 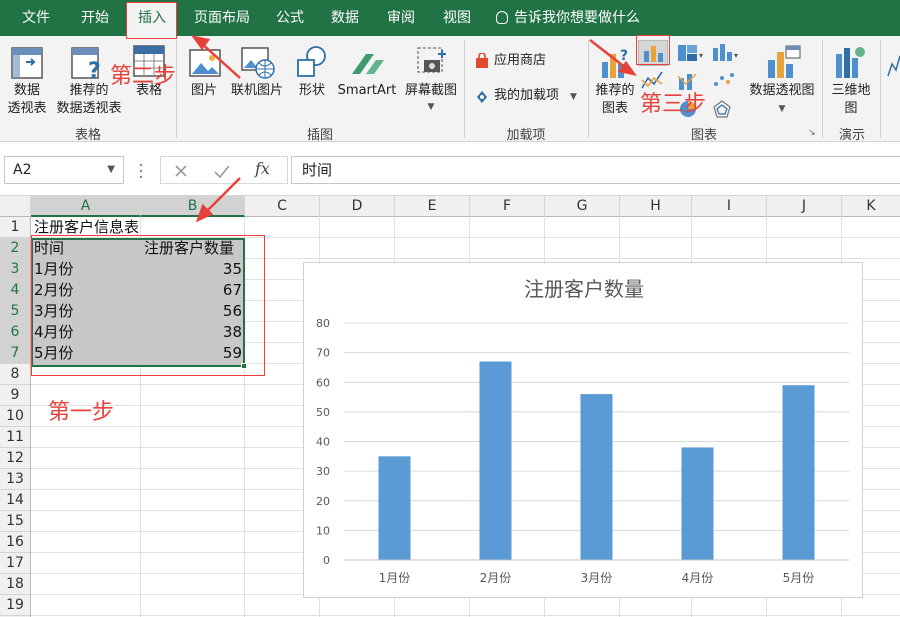 What do you see at coordinates (15, 311) in the screenshot?
I see `row-header-5: 5` at bounding box center [15, 311].